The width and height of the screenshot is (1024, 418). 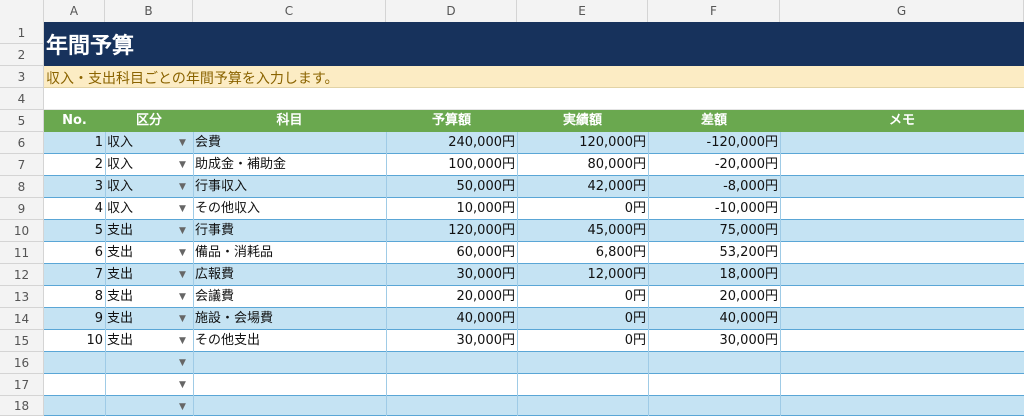 What do you see at coordinates (22, 143) in the screenshot?
I see `row-header-6: 6` at bounding box center [22, 143].